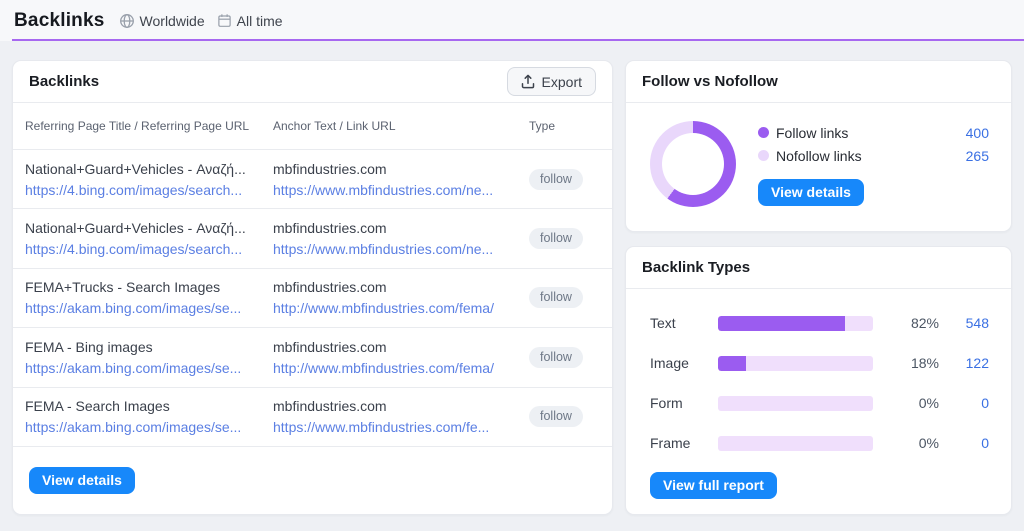 The height and width of the screenshot is (531, 1024). What do you see at coordinates (873, 155) in the screenshot?
I see `legend-row-nofollow: Nofollow links 265` at bounding box center [873, 155].